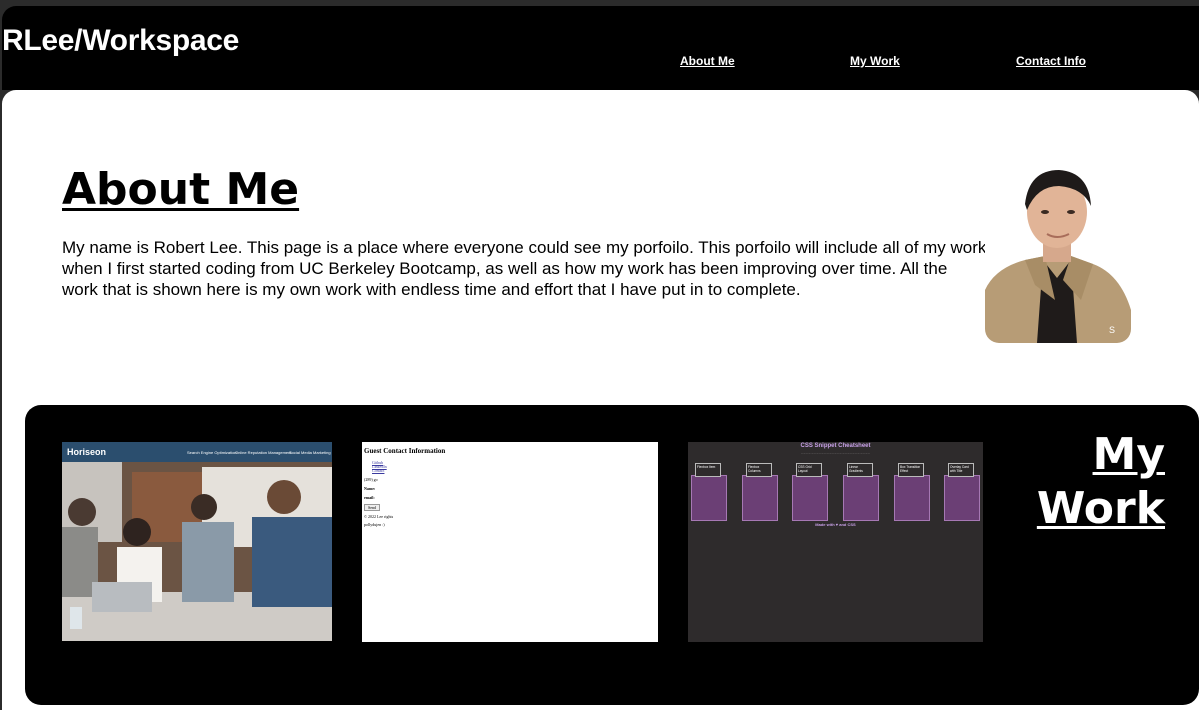 Image resolution: width=1199 pixels, height=710 pixels. I want to click on about-title: About Me, so click(181, 189).